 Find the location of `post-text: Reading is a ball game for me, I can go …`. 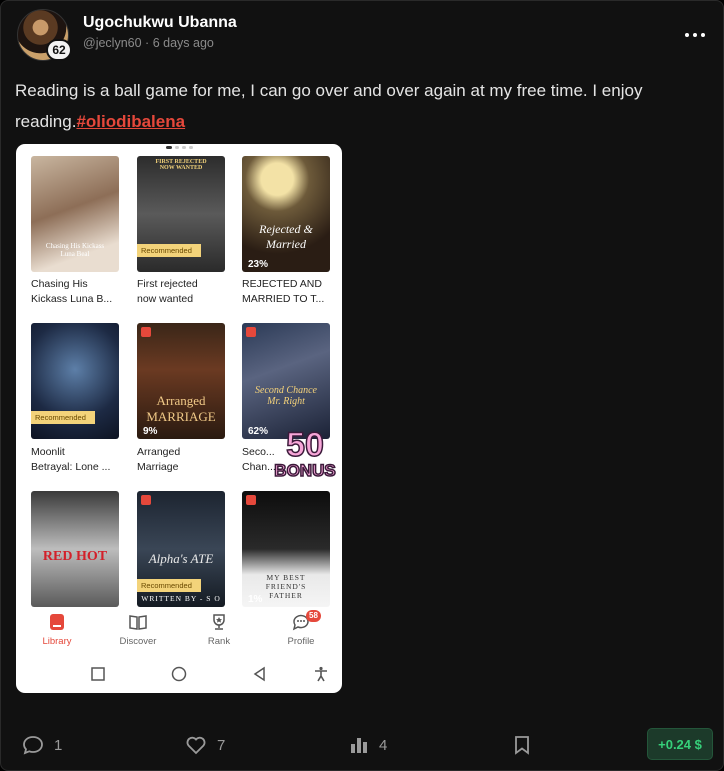

post-text: Reading is a ball game for me, I can go … is located at coordinates (365, 106).